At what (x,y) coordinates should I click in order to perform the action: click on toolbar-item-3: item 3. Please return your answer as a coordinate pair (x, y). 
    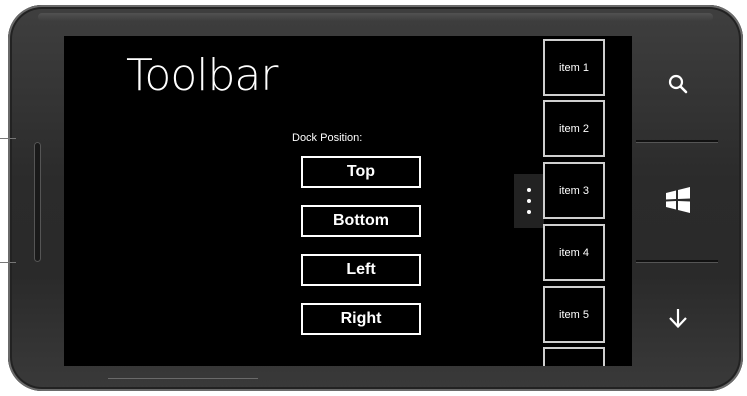
    Looking at the image, I should click on (574, 190).